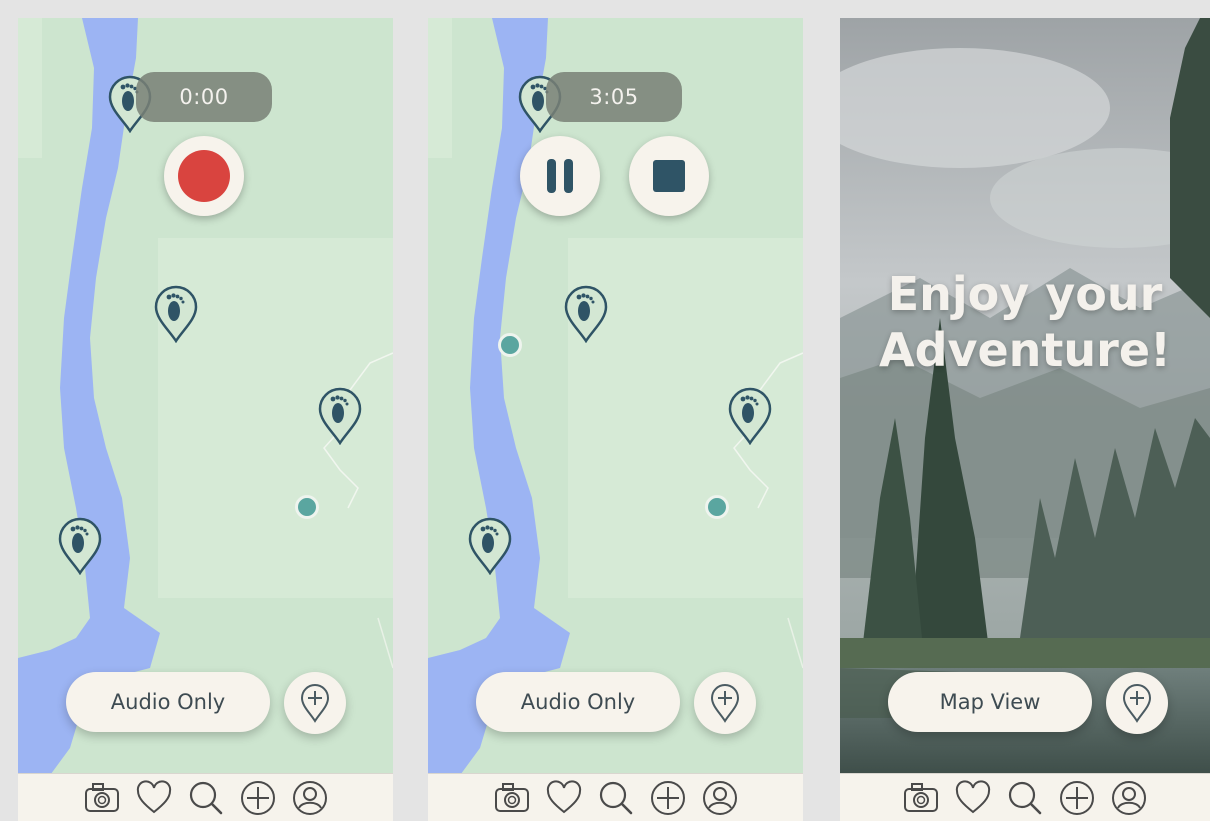 This screenshot has height=821, width=1210. What do you see at coordinates (614, 97) in the screenshot?
I see `recording-timer: 3:05` at bounding box center [614, 97].